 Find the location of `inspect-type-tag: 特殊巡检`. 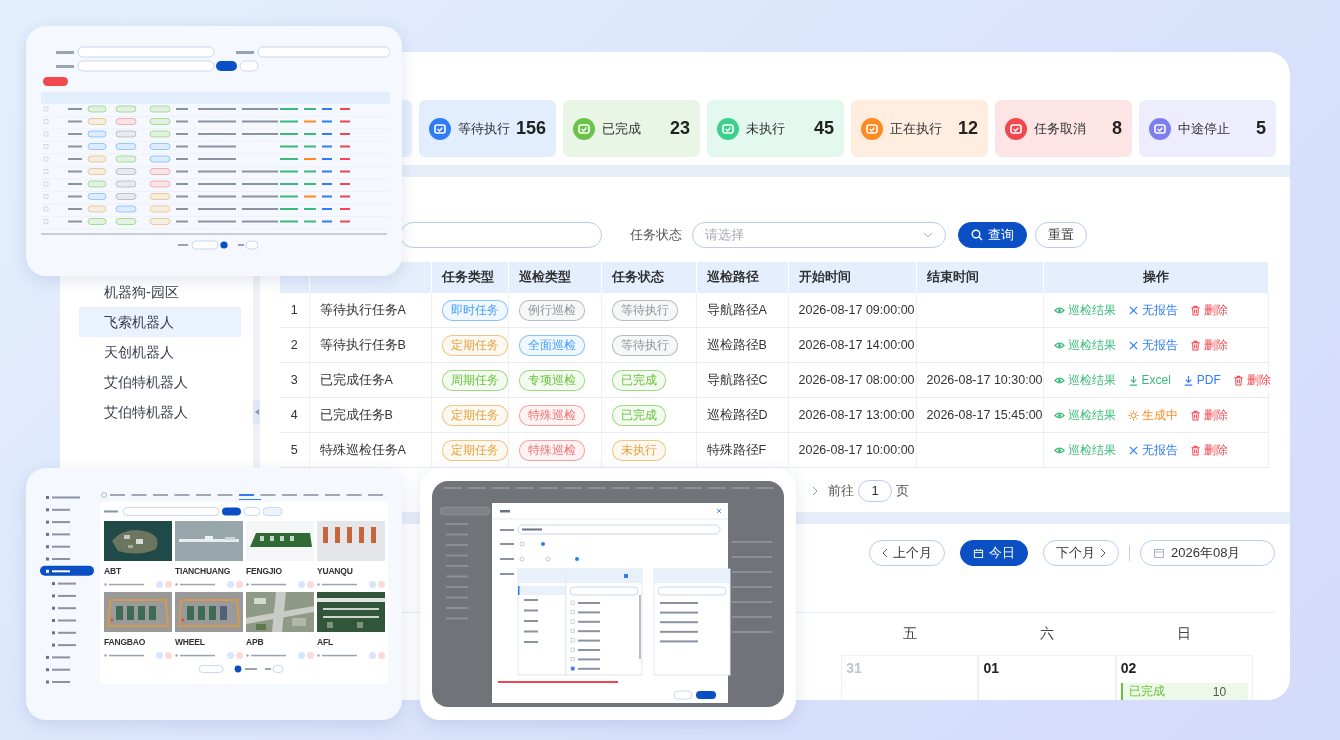

inspect-type-tag: 特殊巡检 is located at coordinates (551, 415).